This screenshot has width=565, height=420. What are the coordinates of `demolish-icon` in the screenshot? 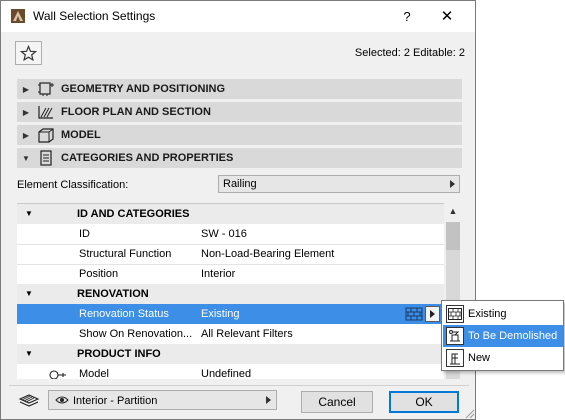 It's located at (455, 336).